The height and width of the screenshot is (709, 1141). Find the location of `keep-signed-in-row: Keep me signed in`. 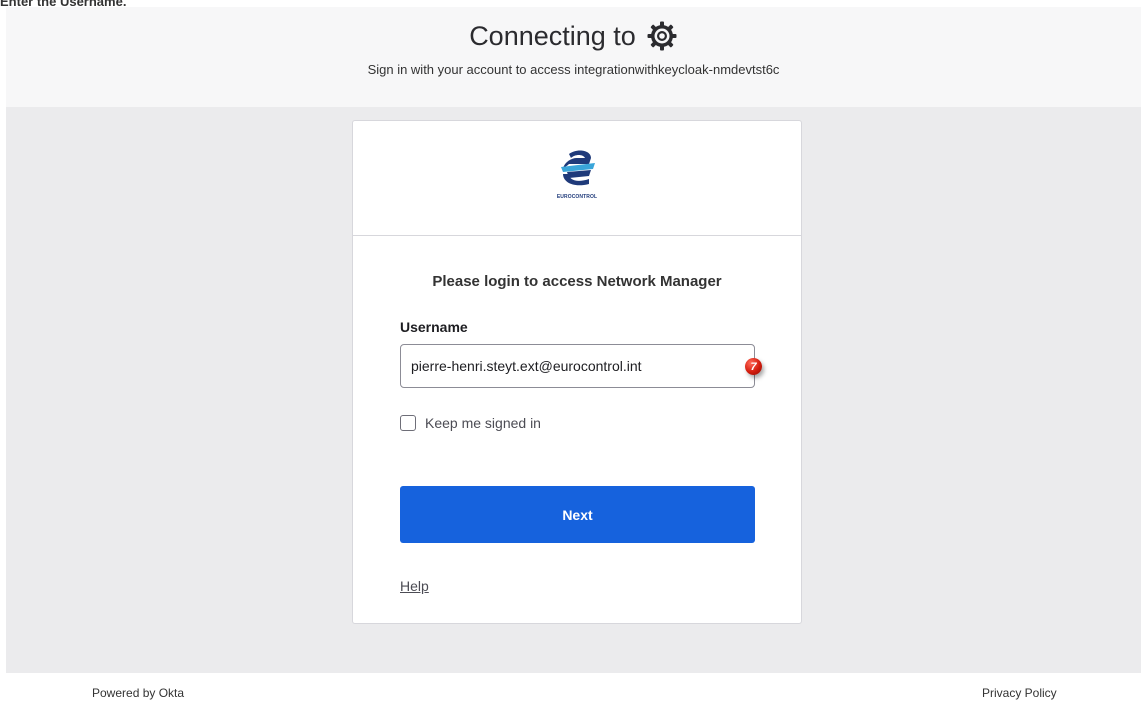

keep-signed-in-row: Keep me signed in is located at coordinates (470, 423).